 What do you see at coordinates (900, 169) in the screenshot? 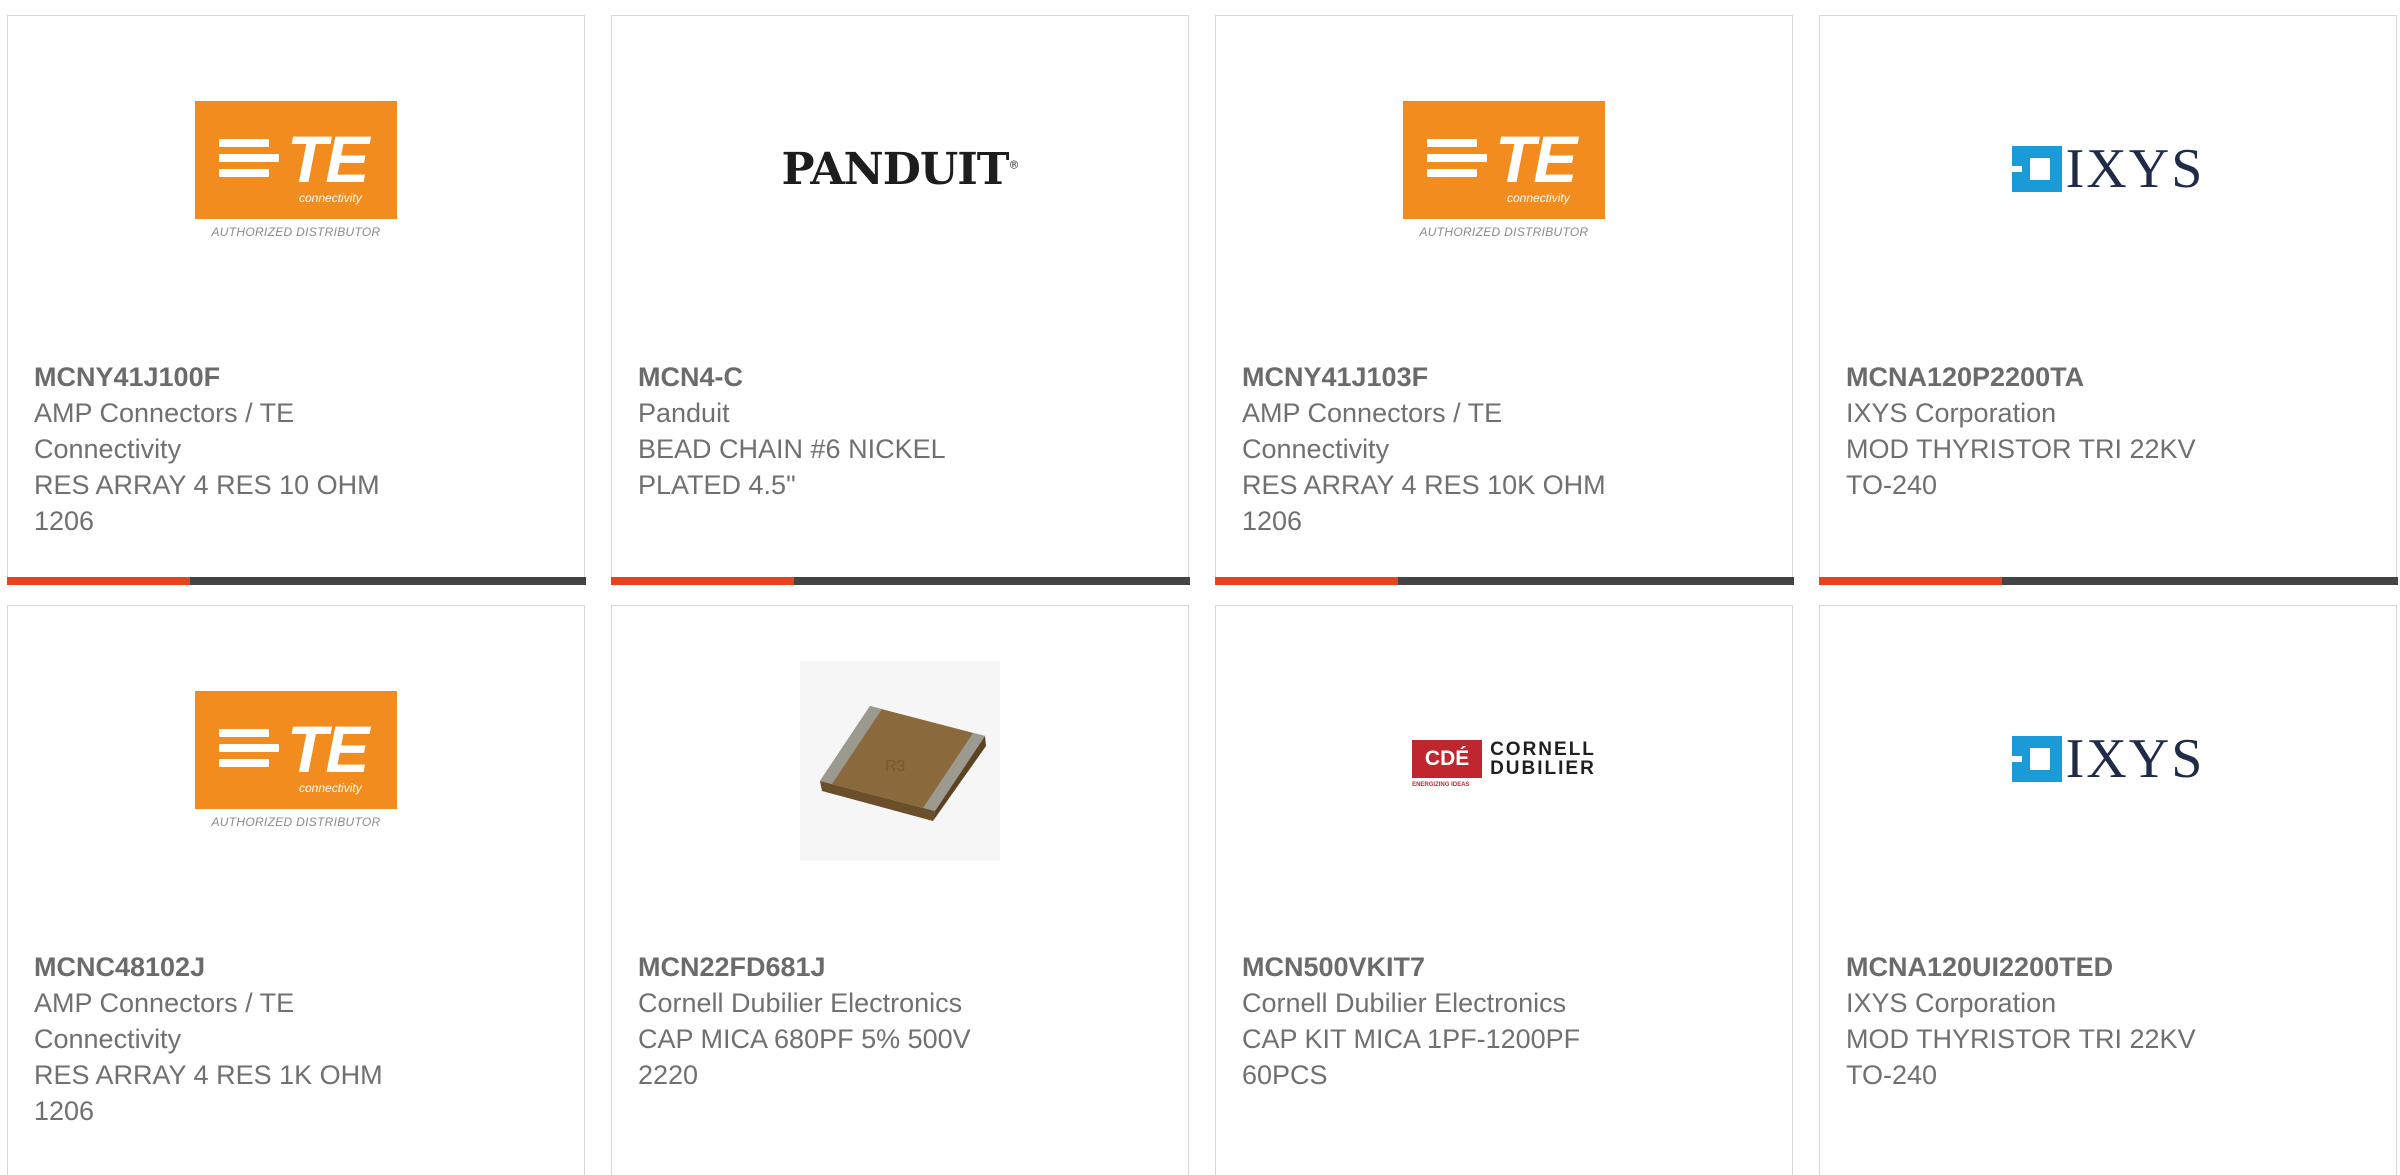
I see `panduit-logo: PANDUIT®` at bounding box center [900, 169].